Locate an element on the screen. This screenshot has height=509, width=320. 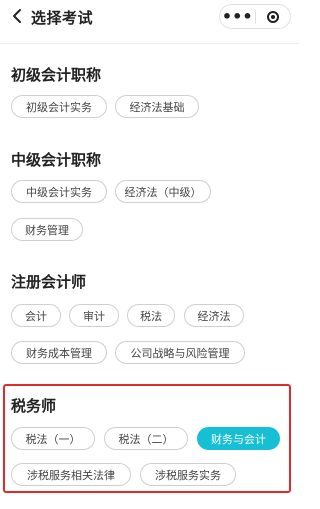
exam-chip: 税法 is located at coordinates (151, 315).